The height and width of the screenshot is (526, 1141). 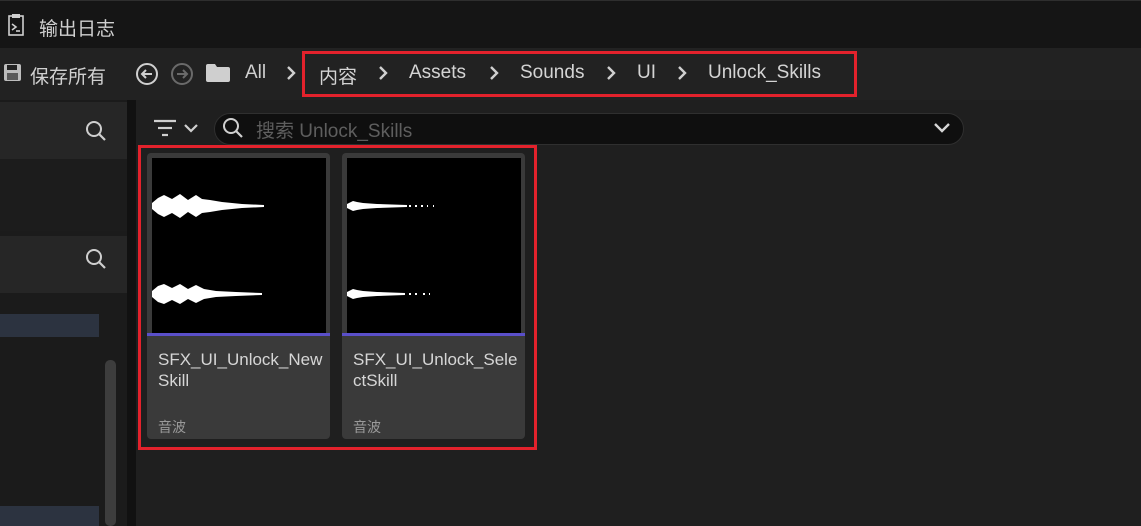 I want to click on chevron-down-icon, so click(x=942, y=128).